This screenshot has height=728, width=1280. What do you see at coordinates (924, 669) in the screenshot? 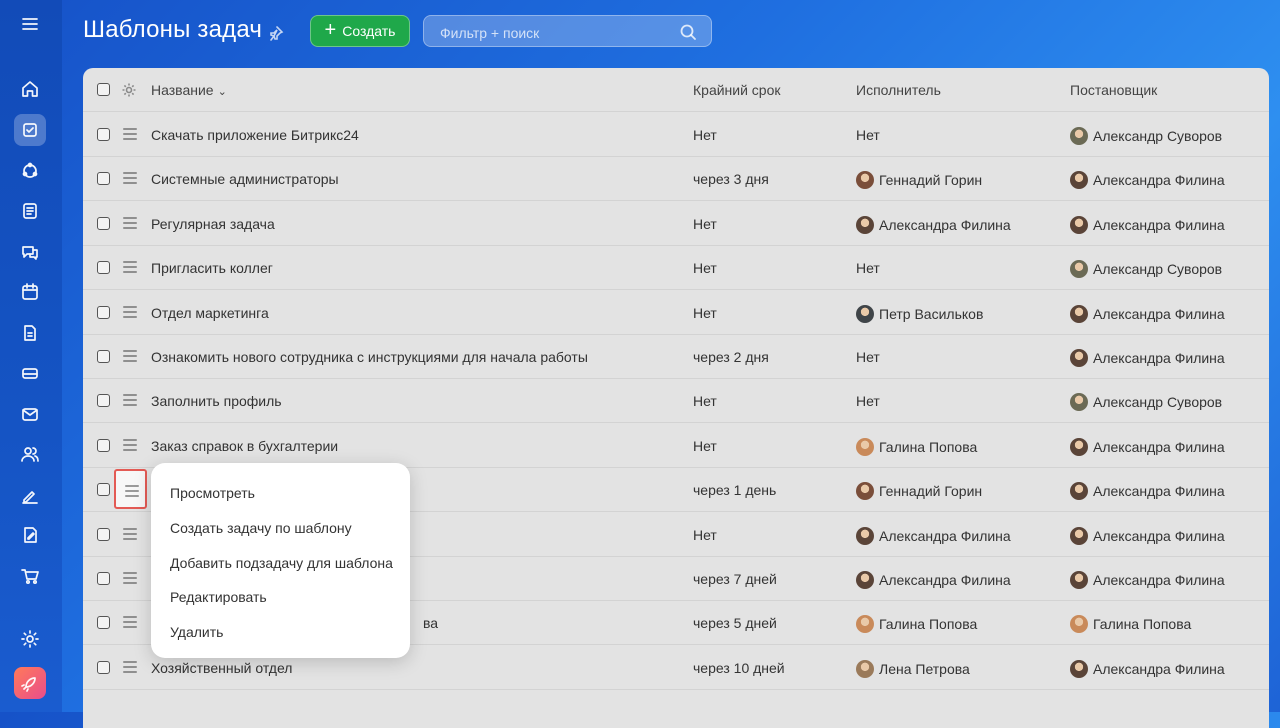
I see `responsible-name: Лена Петрова` at bounding box center [924, 669].